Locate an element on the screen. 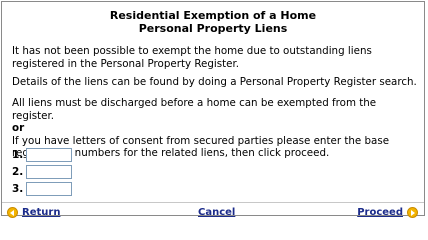 Image resolution: width=428 pixels, height=240 pixels. return-link: Return is located at coordinates (33, 212).